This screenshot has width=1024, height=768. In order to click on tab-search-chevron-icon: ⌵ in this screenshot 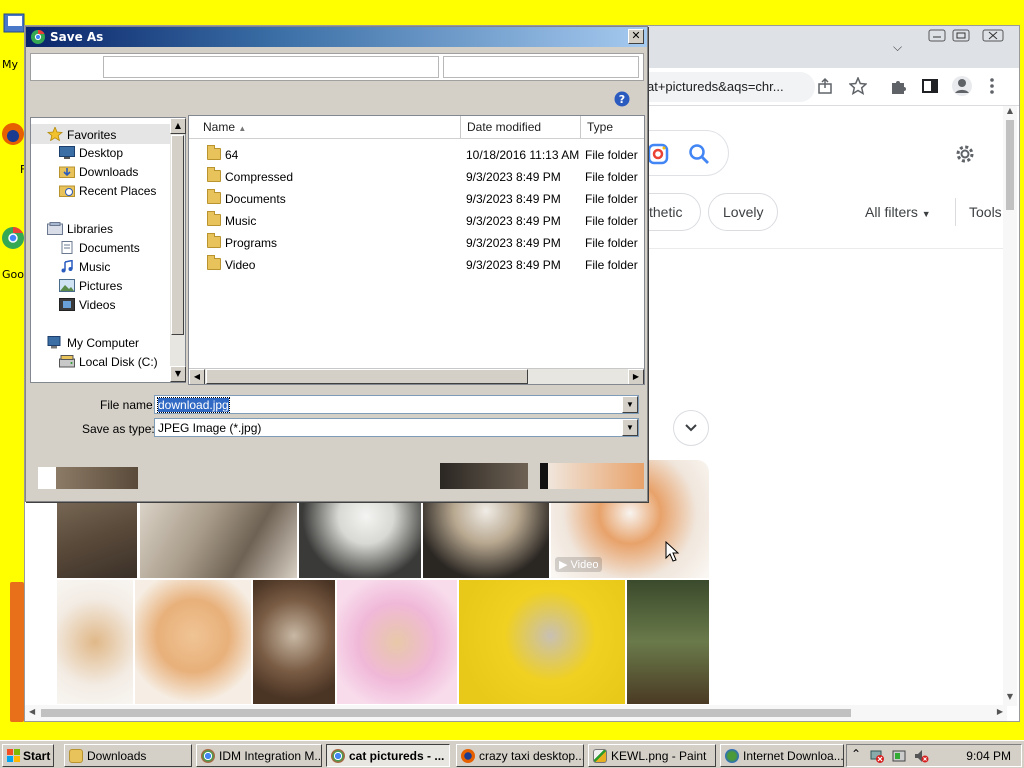, I will do `click(897, 47)`.